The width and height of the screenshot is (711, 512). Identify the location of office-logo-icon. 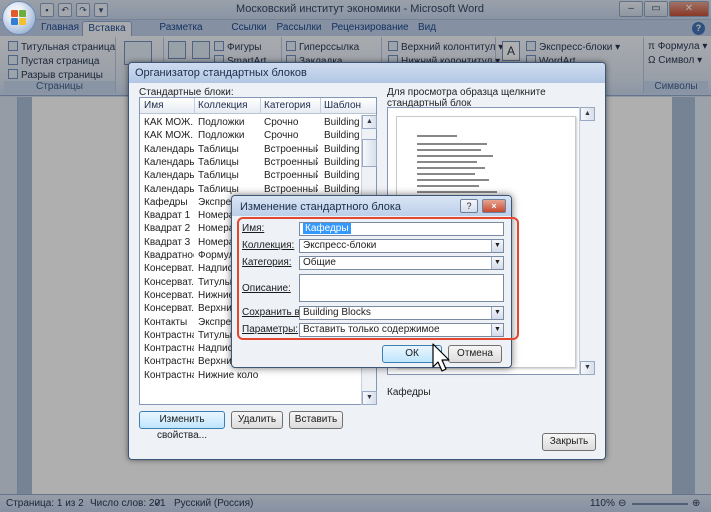
(19, 18).